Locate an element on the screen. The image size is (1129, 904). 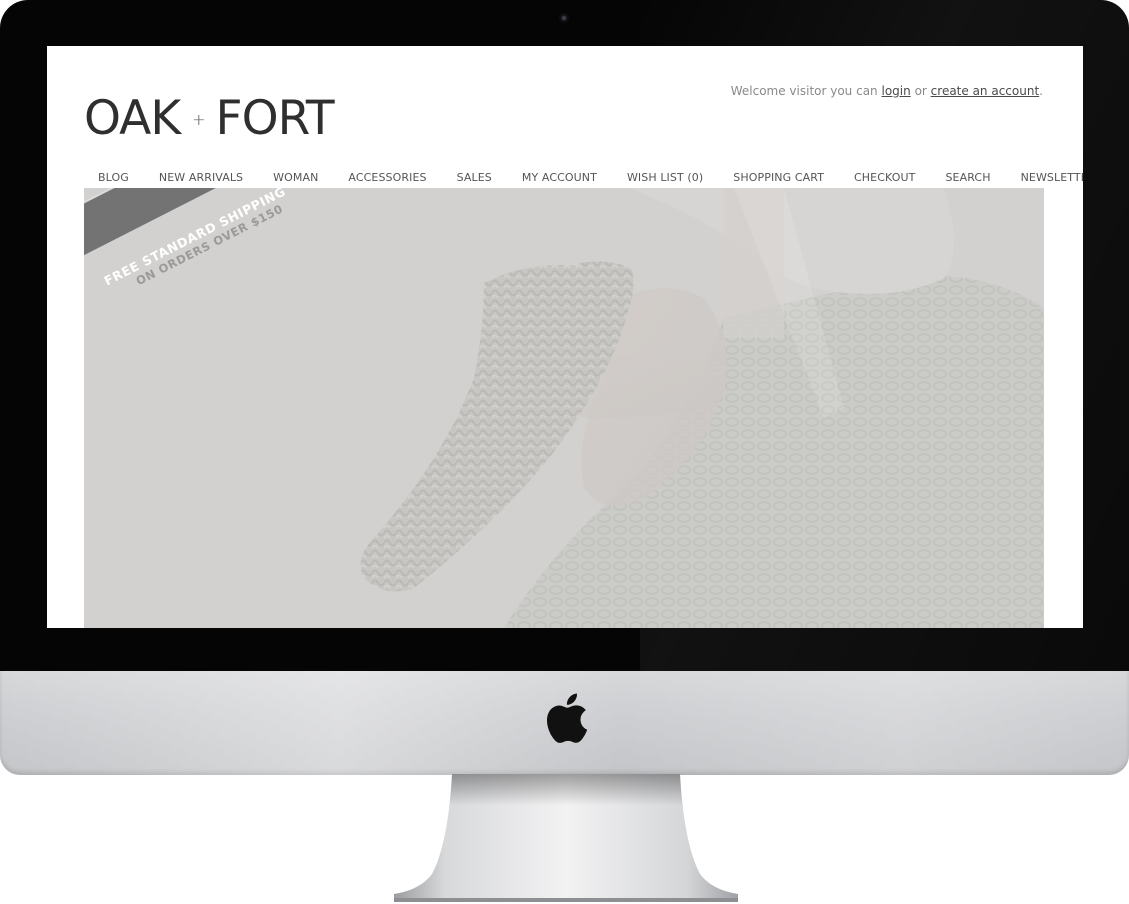
welcome-prefix: Welcome visitor you can is located at coordinates (804, 91).